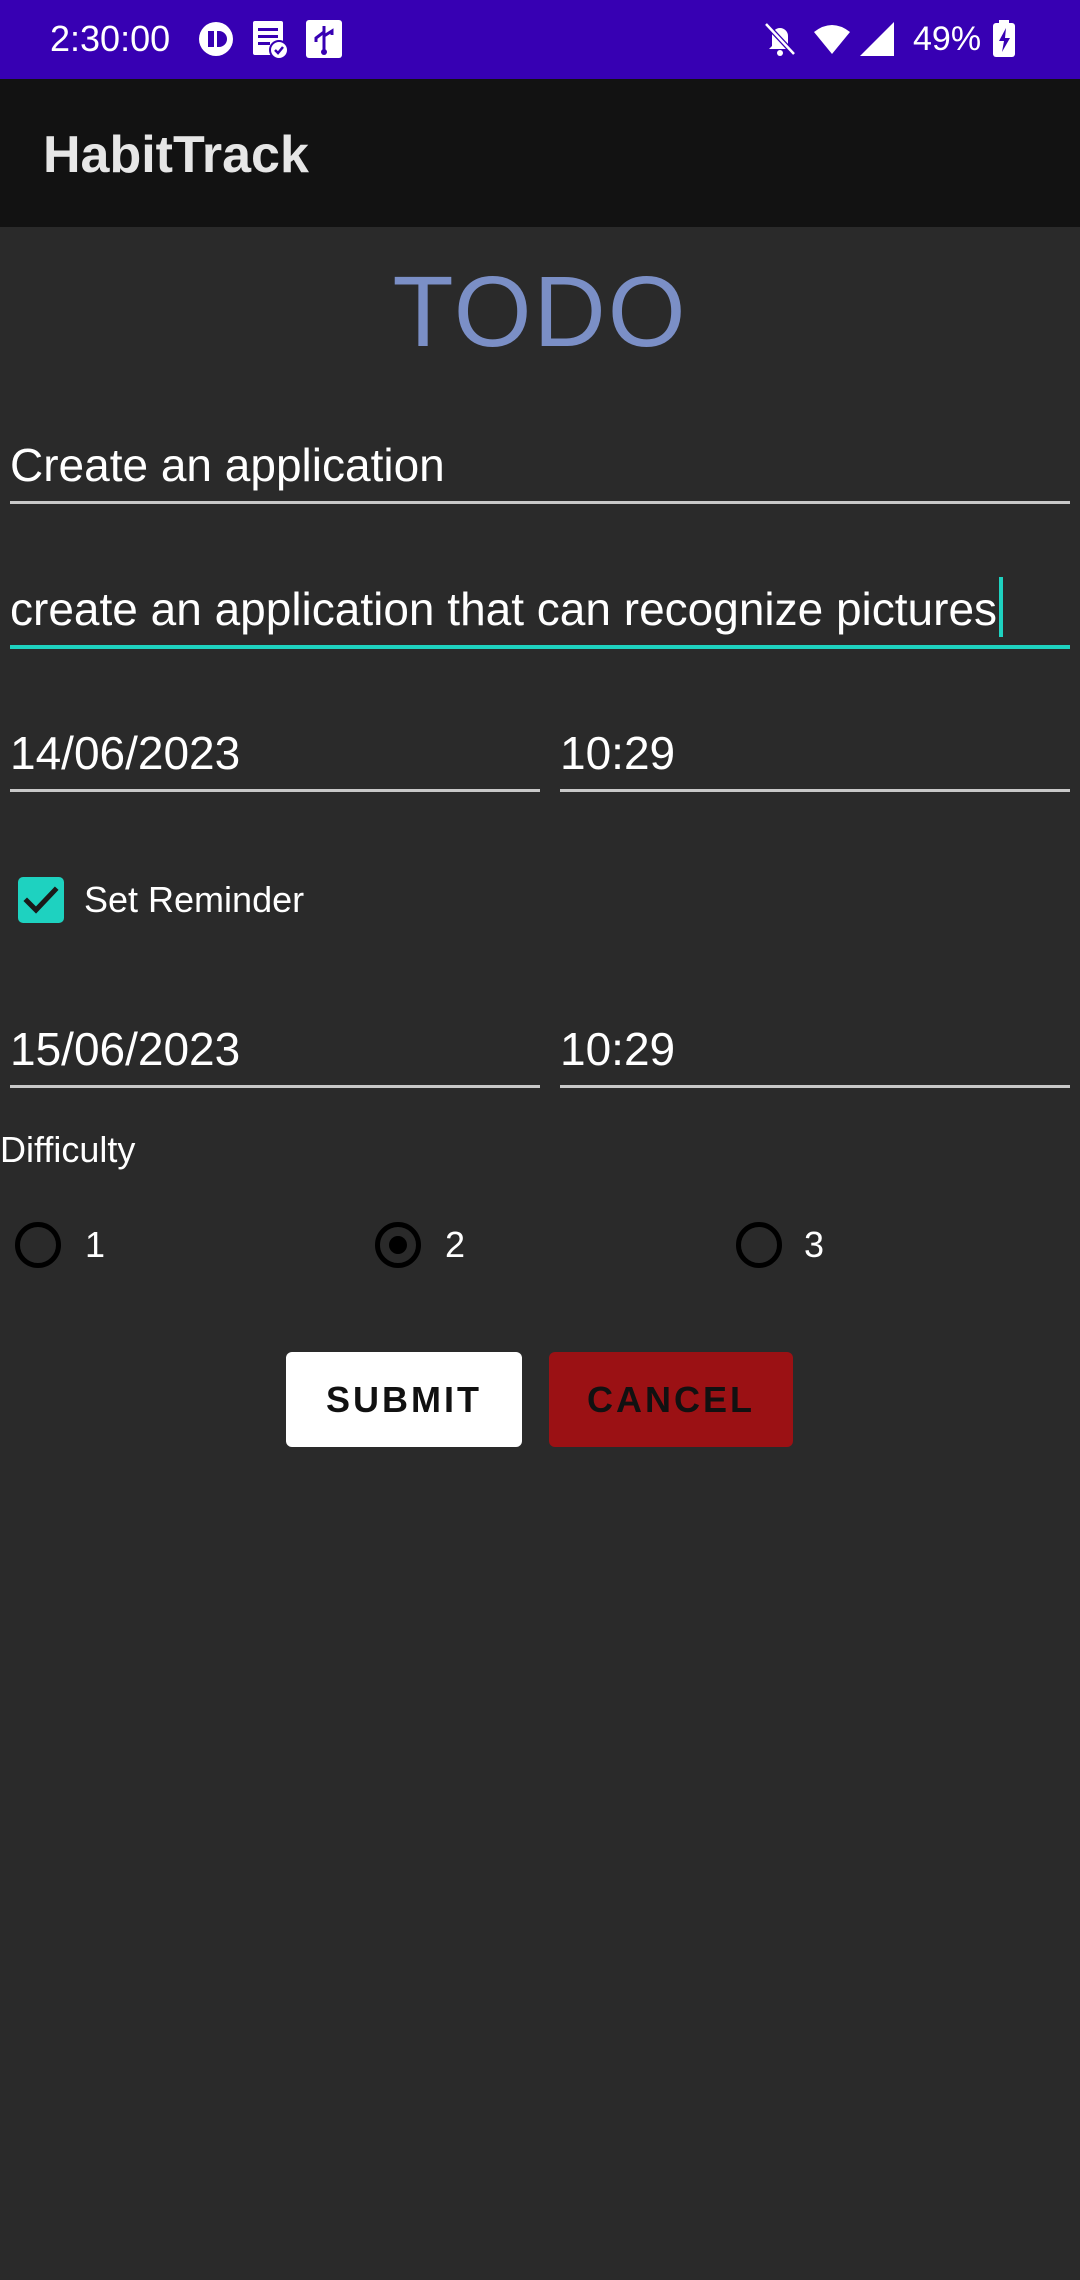 The image size is (1080, 2280). I want to click on cancel-button: CANCEL, so click(671, 1399).